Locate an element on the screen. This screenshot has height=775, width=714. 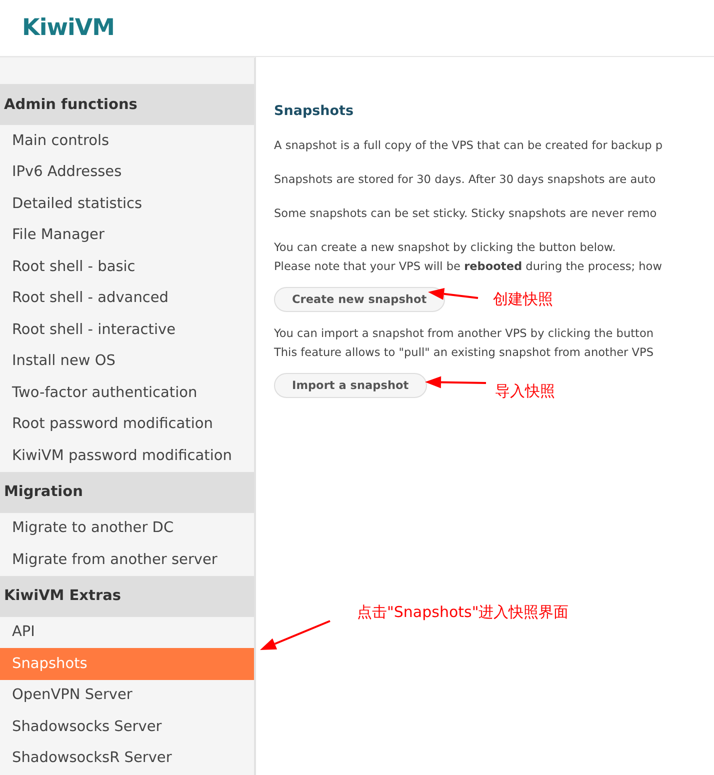
action-button: Create new snapshot is located at coordinates (359, 299).